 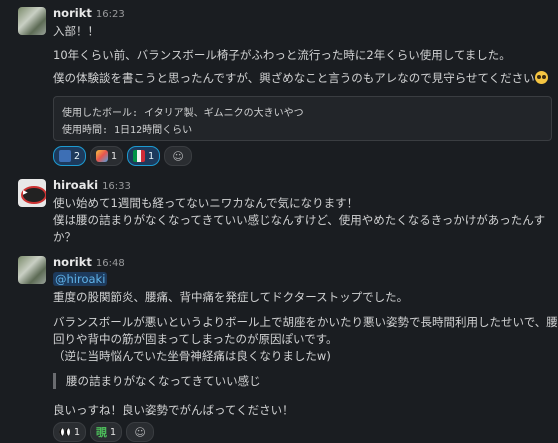 I want to click on chat-icon, so click(x=65, y=156).